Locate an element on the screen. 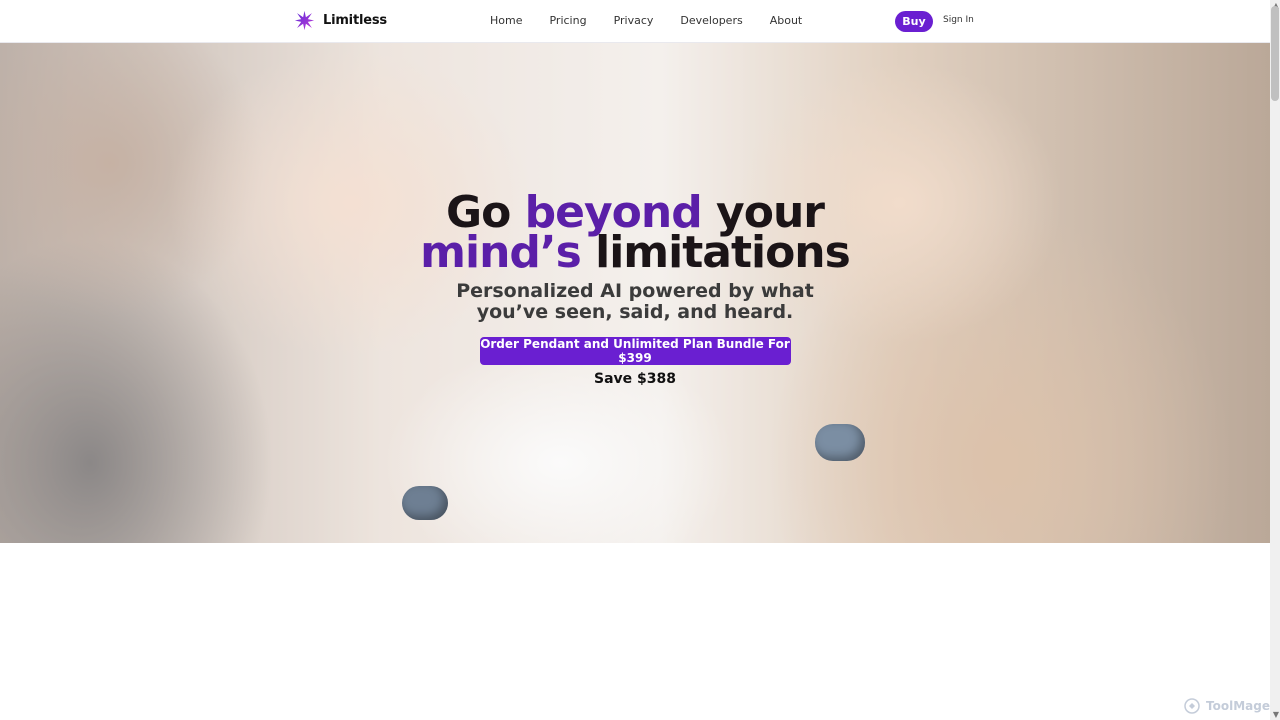 This screenshot has width=1280, height=720. hero-subtitle-line-1: Personalized AI powered by what is located at coordinates (635, 291).